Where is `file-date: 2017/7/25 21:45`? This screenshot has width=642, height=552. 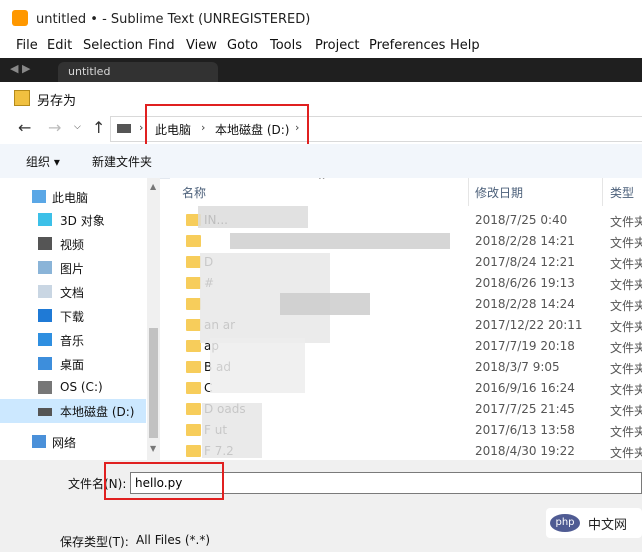
file-date: 2017/7/25 21:45 is located at coordinates (525, 409).